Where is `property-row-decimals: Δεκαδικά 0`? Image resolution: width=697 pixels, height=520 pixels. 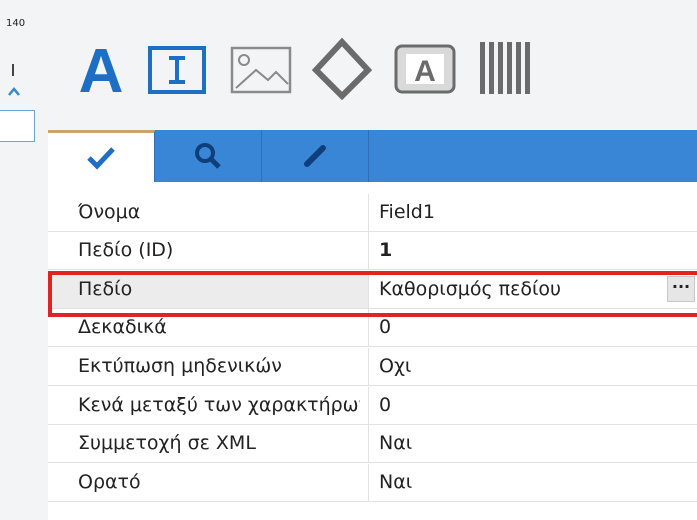
property-row-decimals: Δεκαδικά 0 is located at coordinates (372, 328).